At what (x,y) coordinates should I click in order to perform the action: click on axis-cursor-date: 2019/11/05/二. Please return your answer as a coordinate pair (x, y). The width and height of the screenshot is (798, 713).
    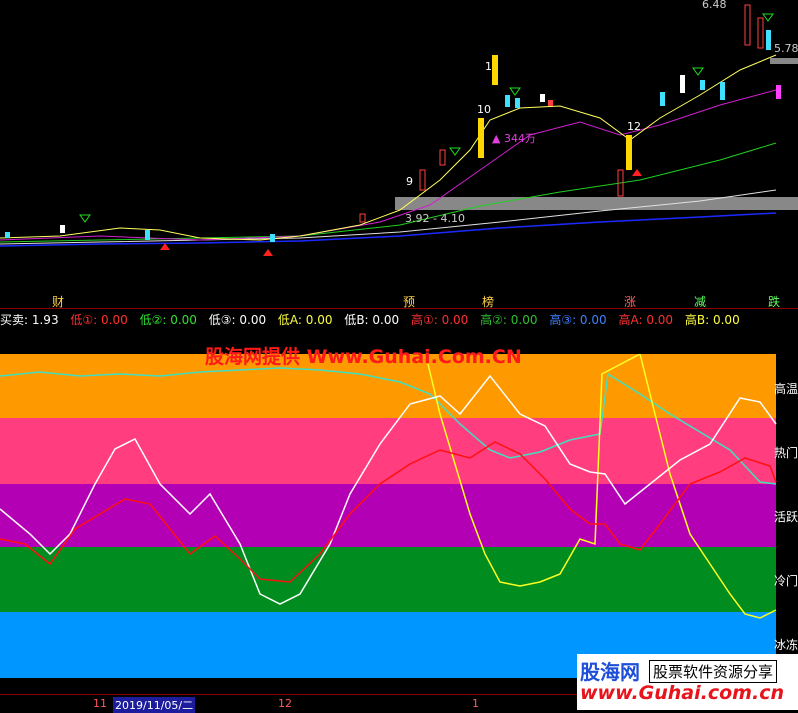
    Looking at the image, I should click on (154, 705).